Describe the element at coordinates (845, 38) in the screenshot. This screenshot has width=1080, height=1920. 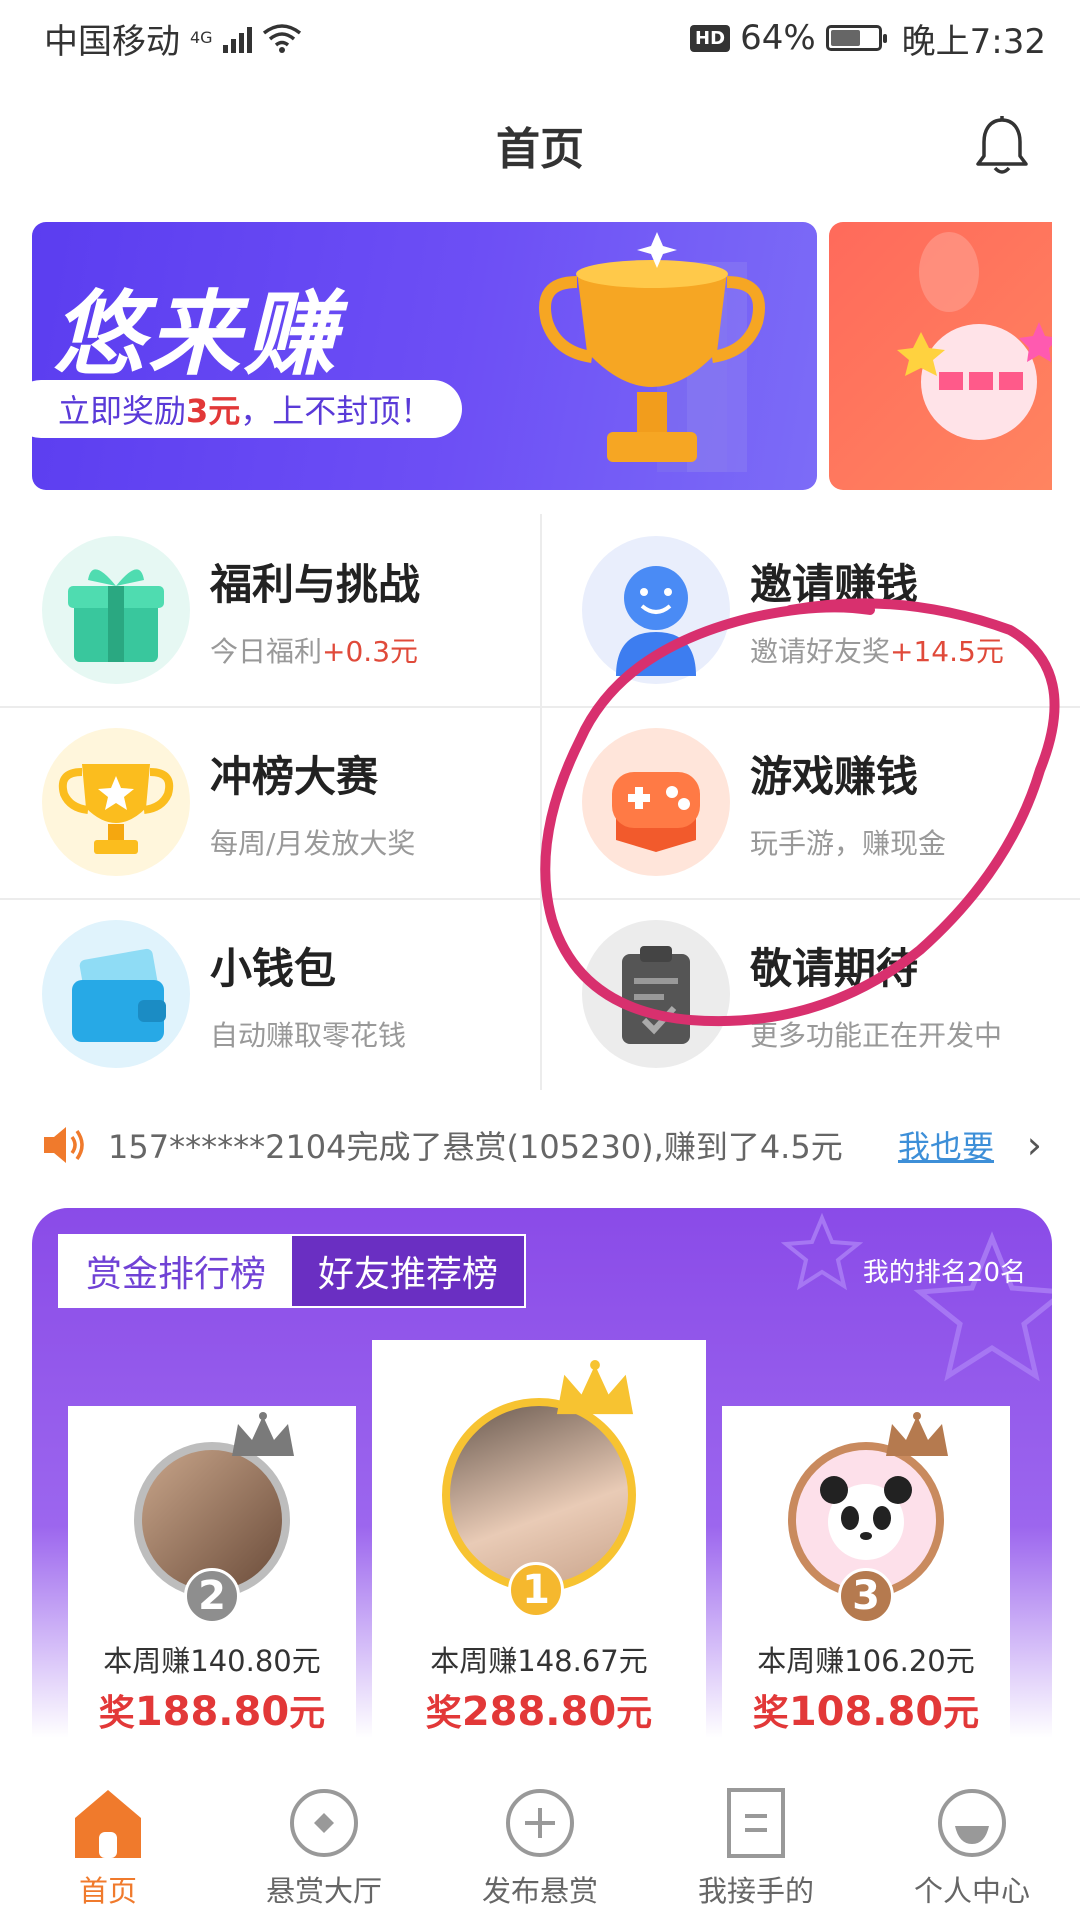
I see `battery-level-fill` at that location.